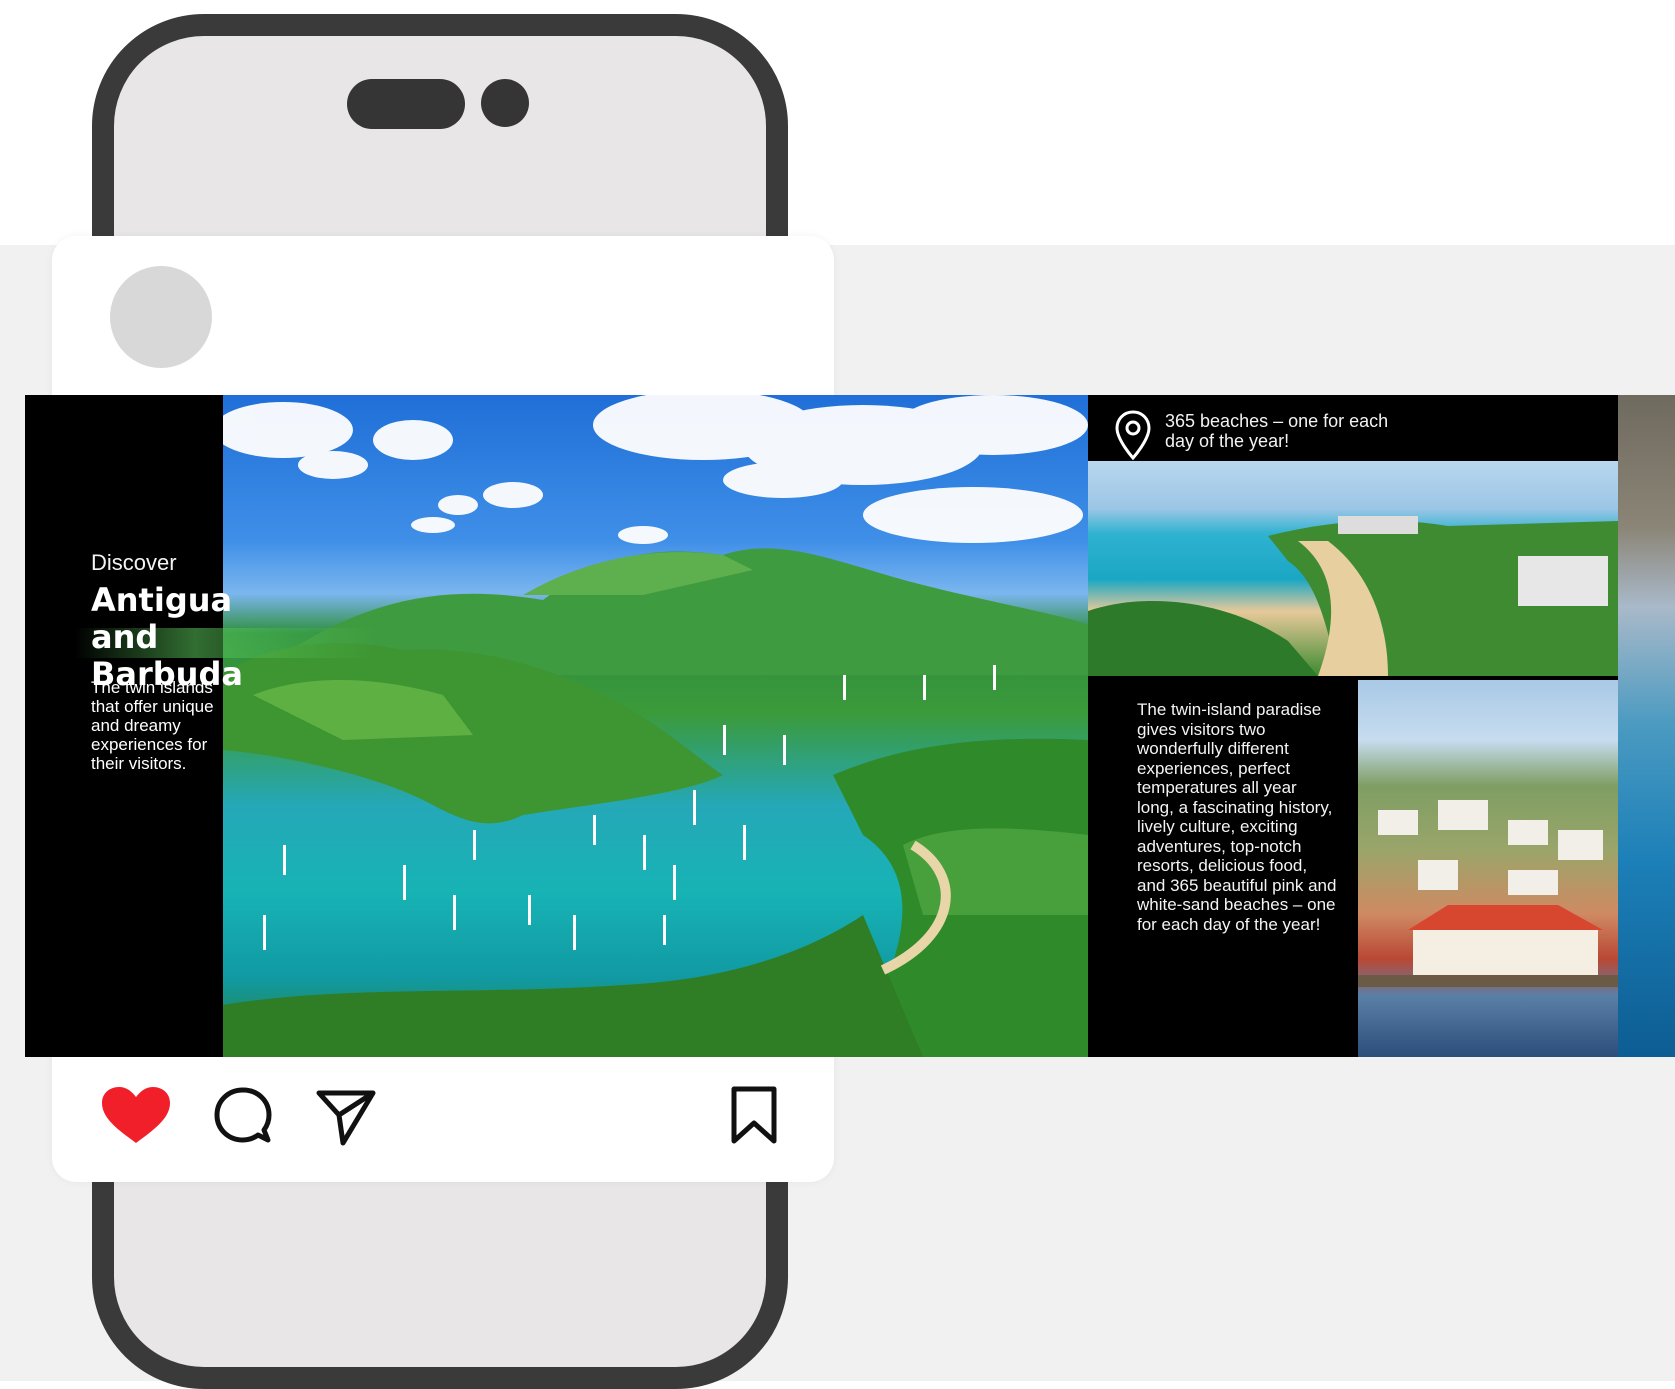 The height and width of the screenshot is (1389, 1675). What do you see at coordinates (445, 1116) in the screenshot?
I see `post-action-bar` at bounding box center [445, 1116].